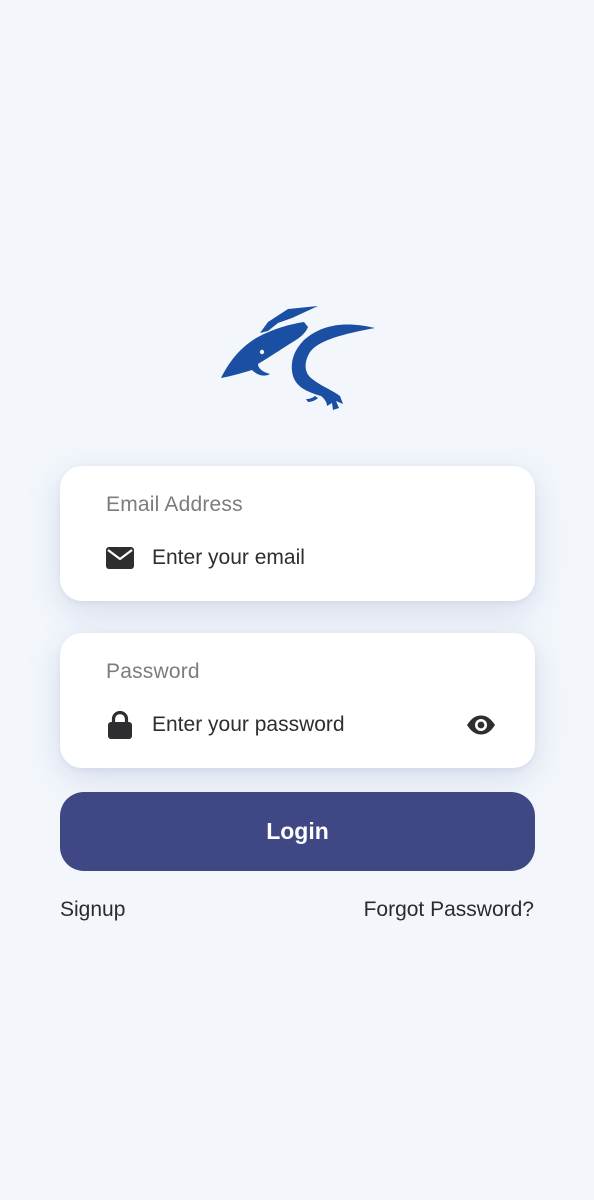 The height and width of the screenshot is (1200, 594). I want to click on envelope-icon, so click(120, 558).